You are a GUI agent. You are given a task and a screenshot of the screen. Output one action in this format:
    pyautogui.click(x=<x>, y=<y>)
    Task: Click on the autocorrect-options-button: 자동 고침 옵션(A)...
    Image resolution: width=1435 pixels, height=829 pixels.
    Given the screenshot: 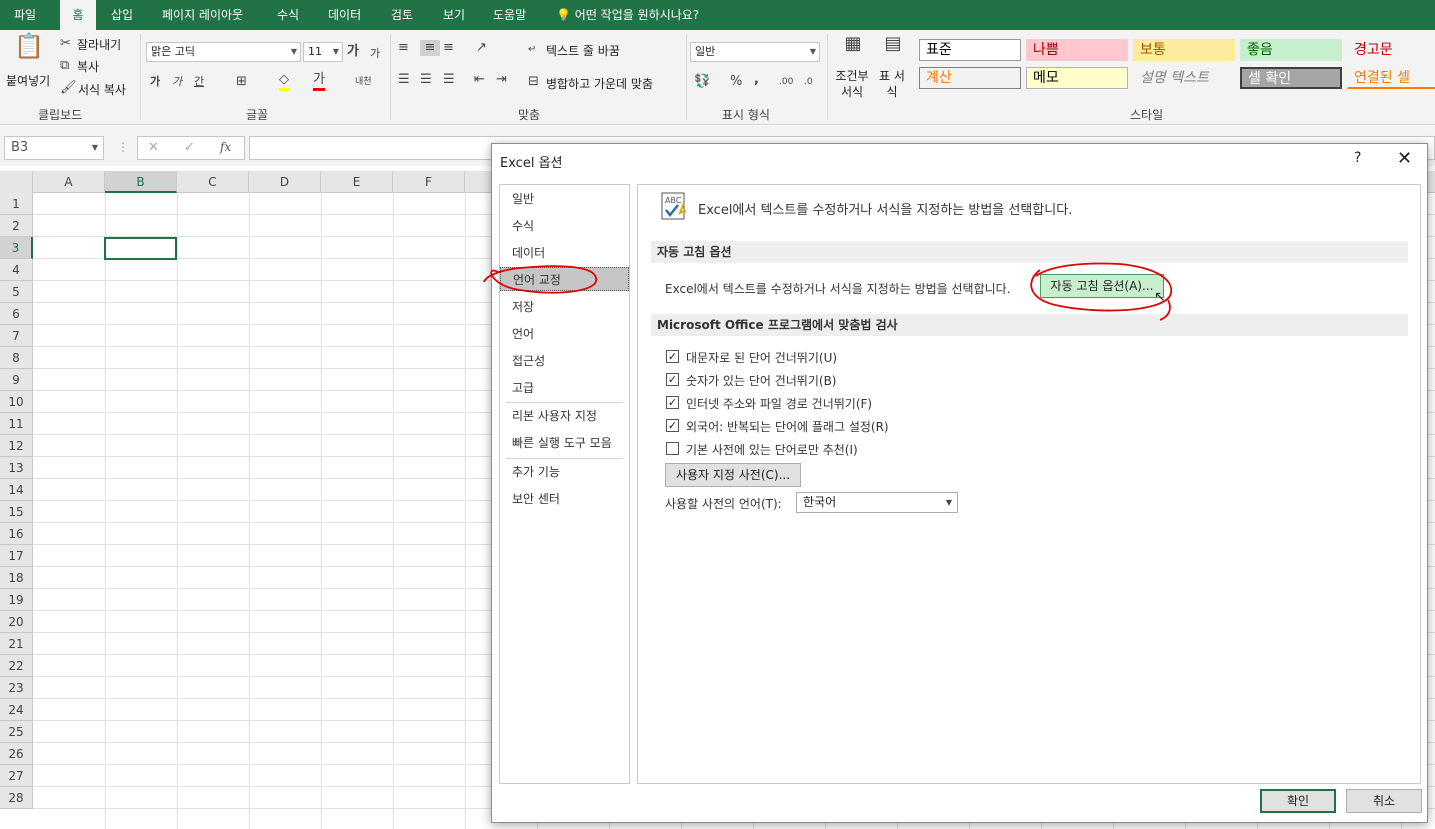 What is the action you would take?
    pyautogui.click(x=1102, y=286)
    